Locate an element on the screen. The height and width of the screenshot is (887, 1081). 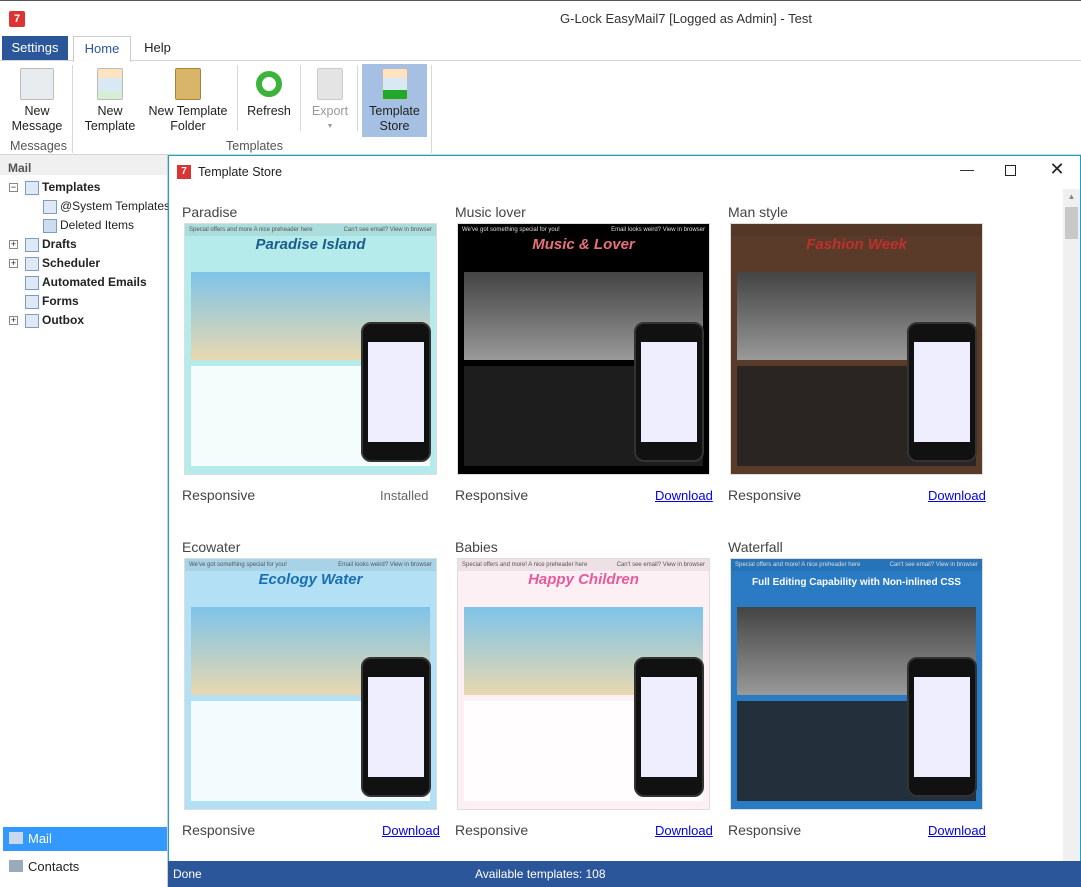
nav-contacts: Contacts is located at coordinates (85, 867).